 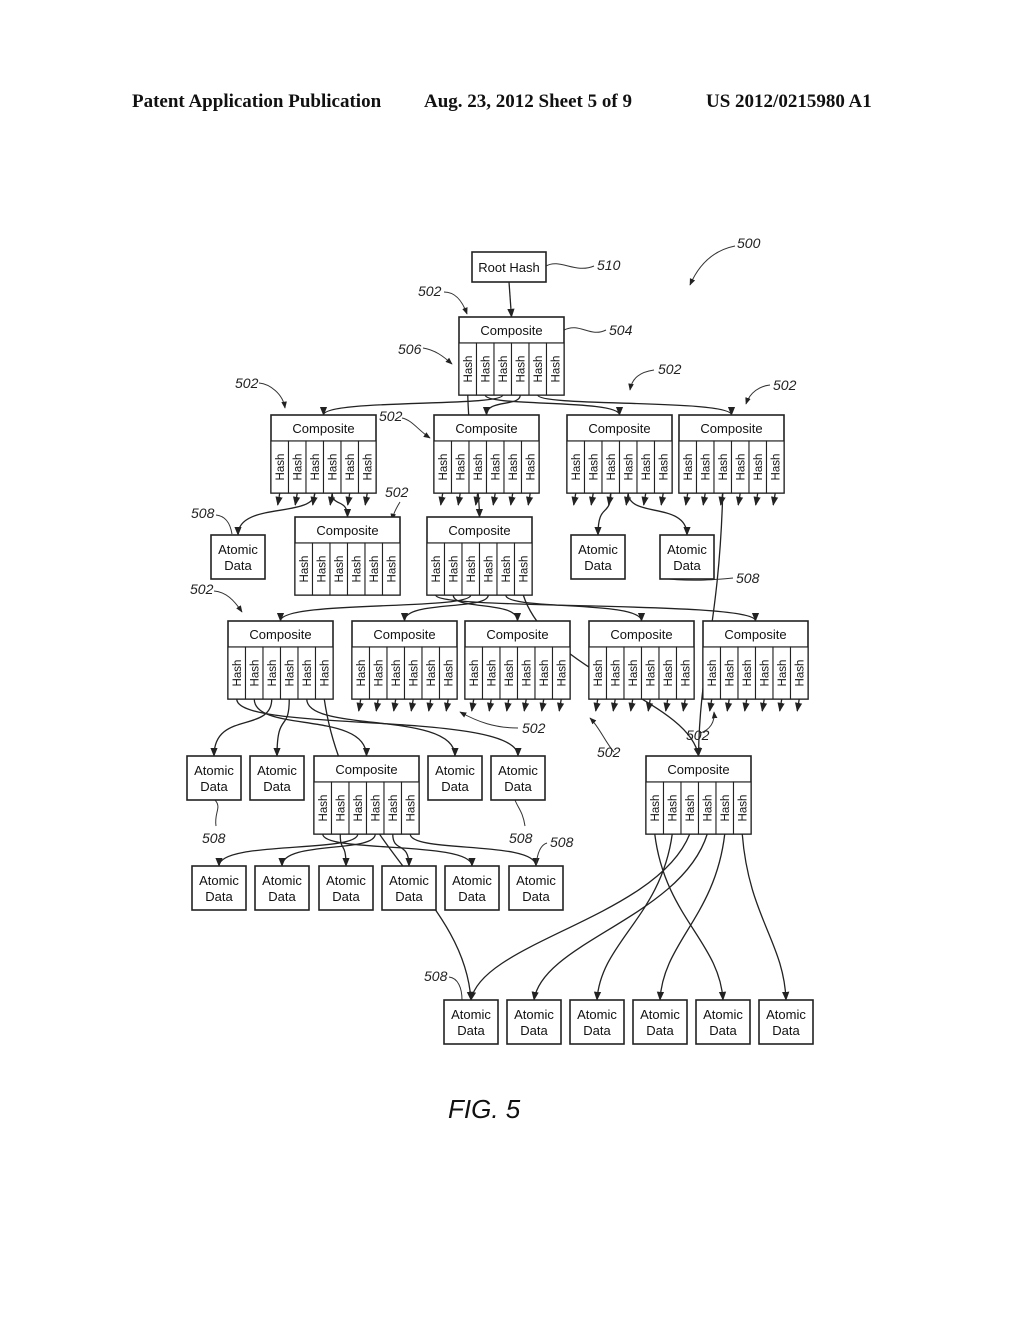 What do you see at coordinates (501, 405) in the screenshot?
I see `edge-c0-to-c1b` at bounding box center [501, 405].